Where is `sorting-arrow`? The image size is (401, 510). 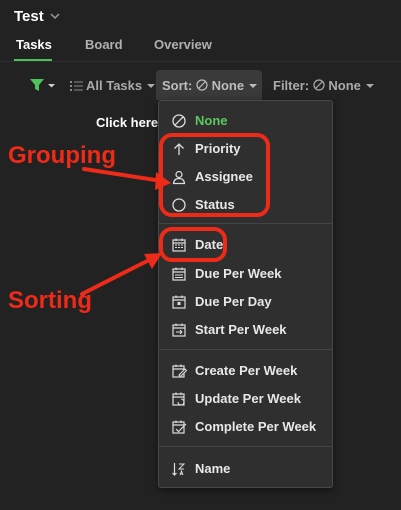
sorting-arrow is located at coordinates (121, 274).